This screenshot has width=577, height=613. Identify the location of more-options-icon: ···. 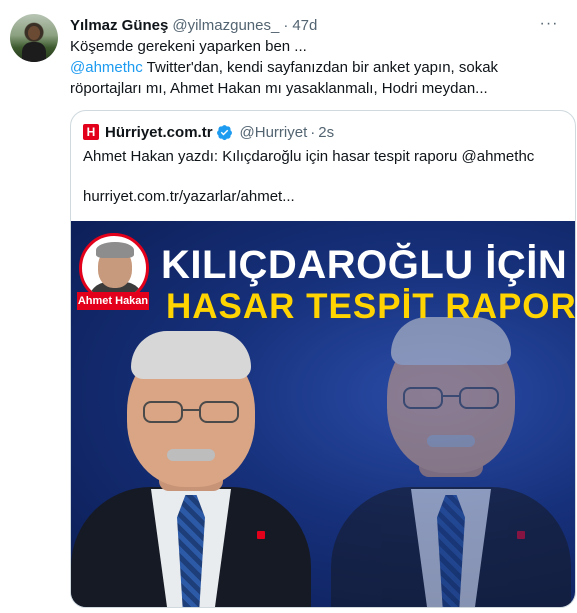
(549, 24).